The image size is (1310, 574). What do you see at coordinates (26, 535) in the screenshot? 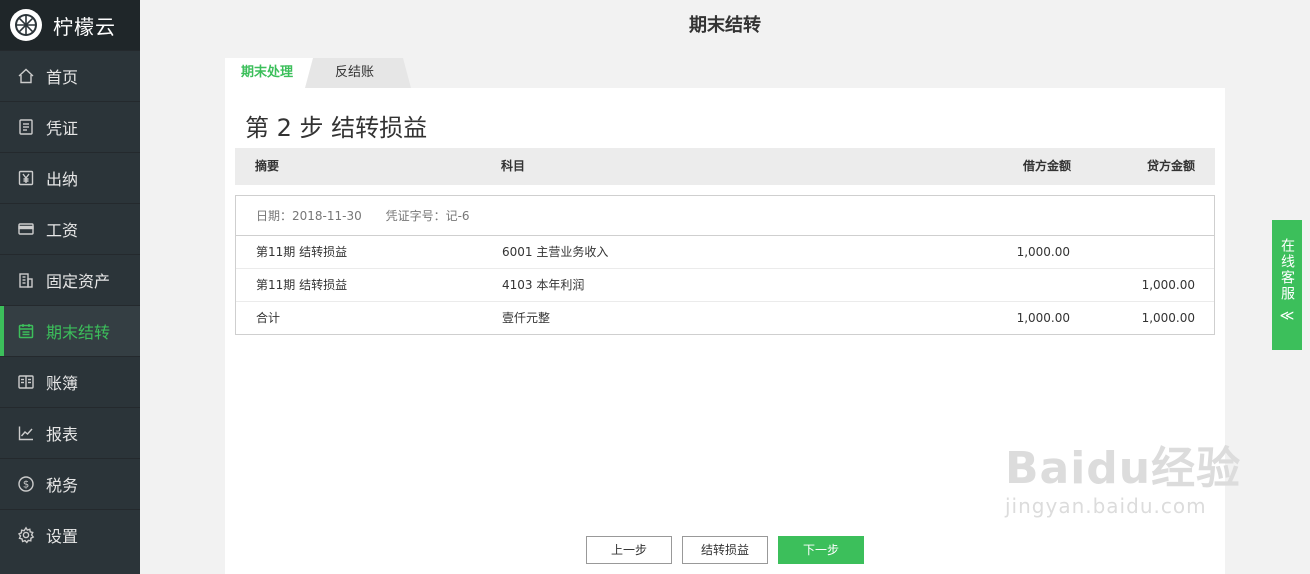
I see `gear-icon` at bounding box center [26, 535].